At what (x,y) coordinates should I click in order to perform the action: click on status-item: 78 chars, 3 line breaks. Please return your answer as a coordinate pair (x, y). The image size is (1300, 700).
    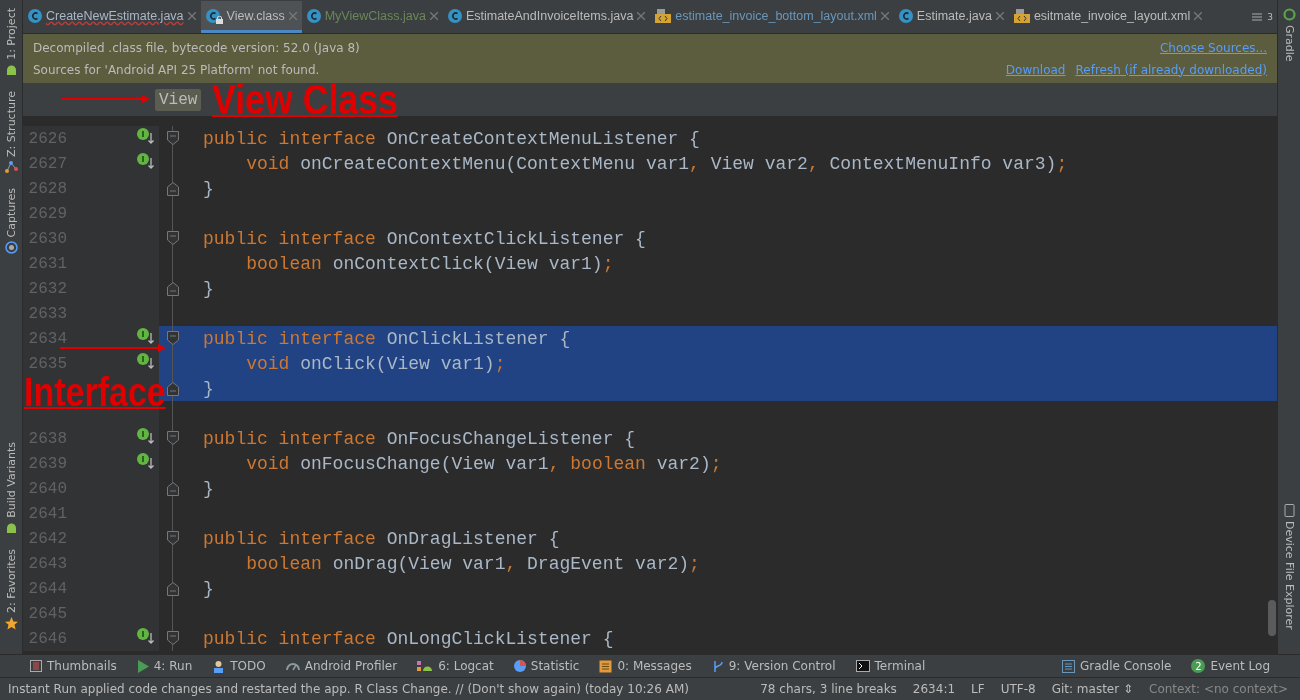
    Looking at the image, I should click on (828, 689).